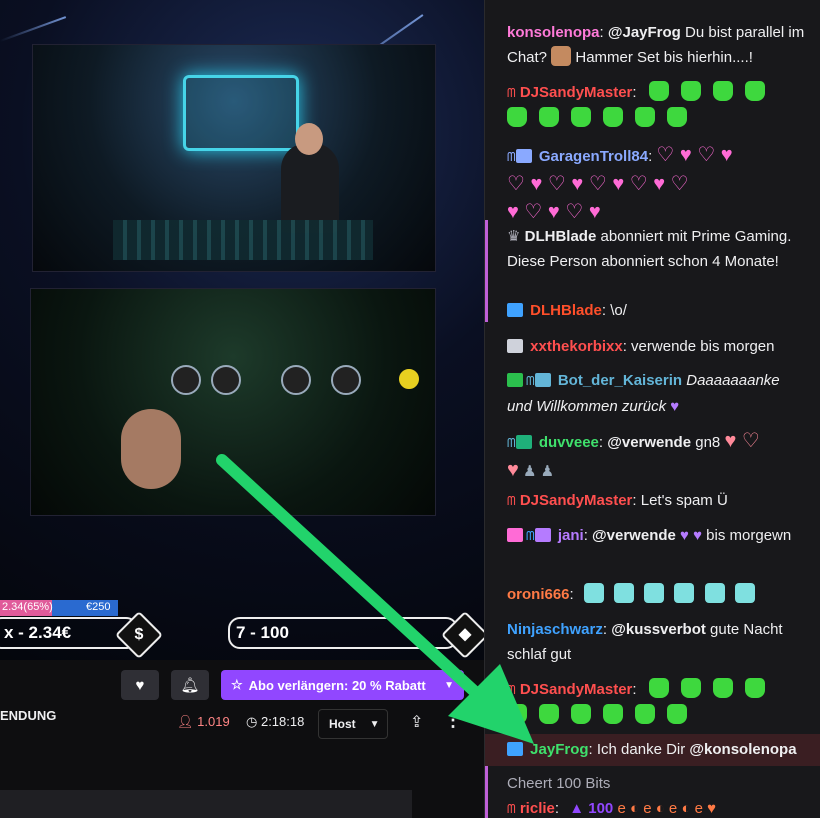  I want to click on chat-message: oroni666:, so click(657, 594).